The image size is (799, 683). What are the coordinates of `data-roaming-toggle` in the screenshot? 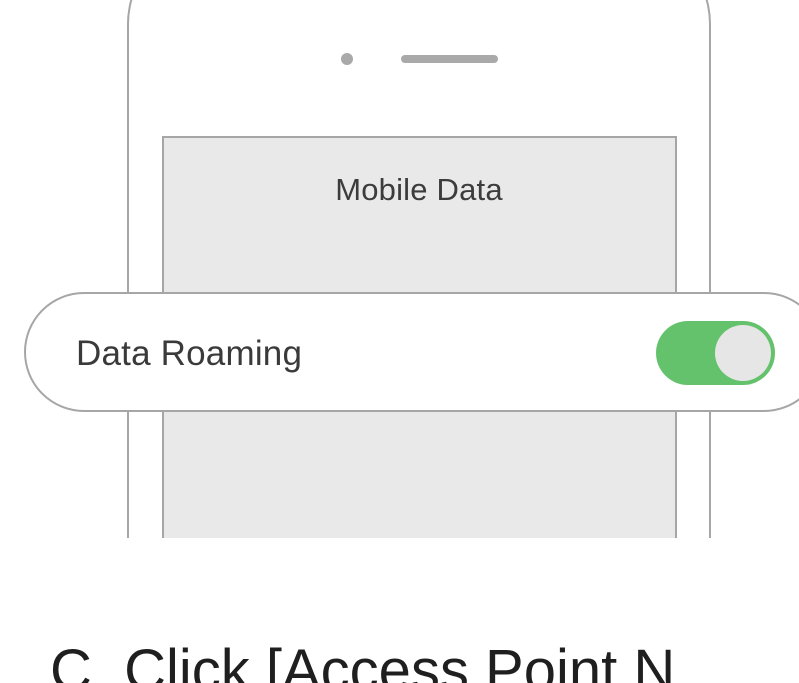 It's located at (715, 353).